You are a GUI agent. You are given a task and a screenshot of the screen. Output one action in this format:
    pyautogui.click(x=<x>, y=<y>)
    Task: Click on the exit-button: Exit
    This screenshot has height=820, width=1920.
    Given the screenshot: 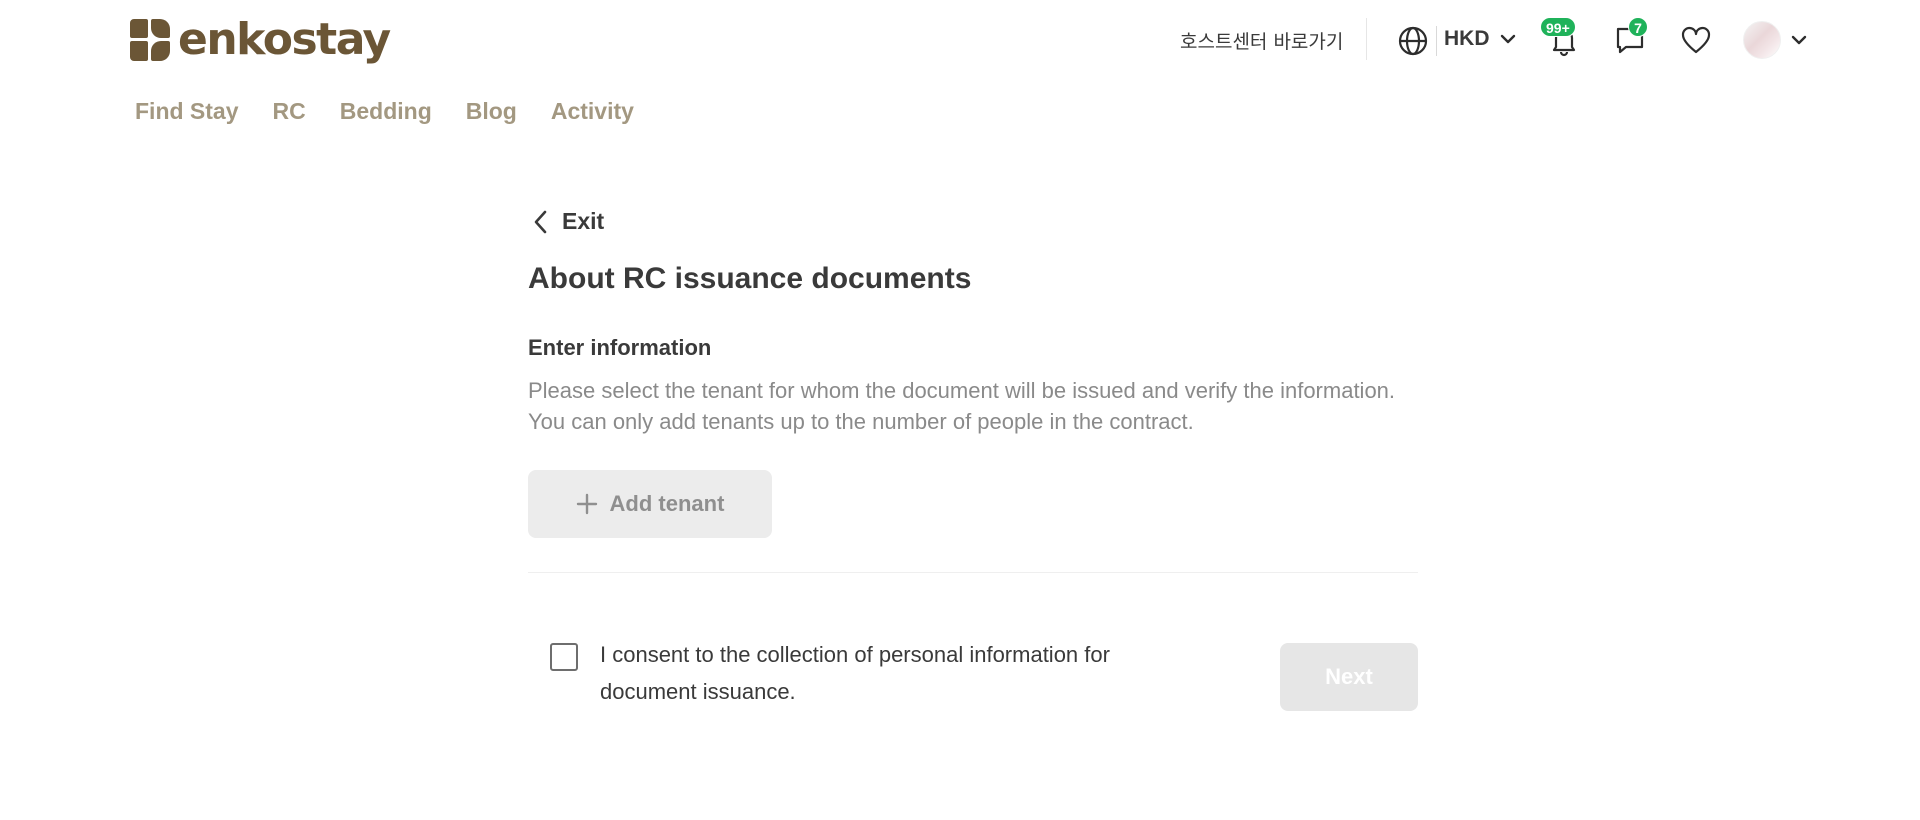 What is the action you would take?
    pyautogui.click(x=569, y=221)
    